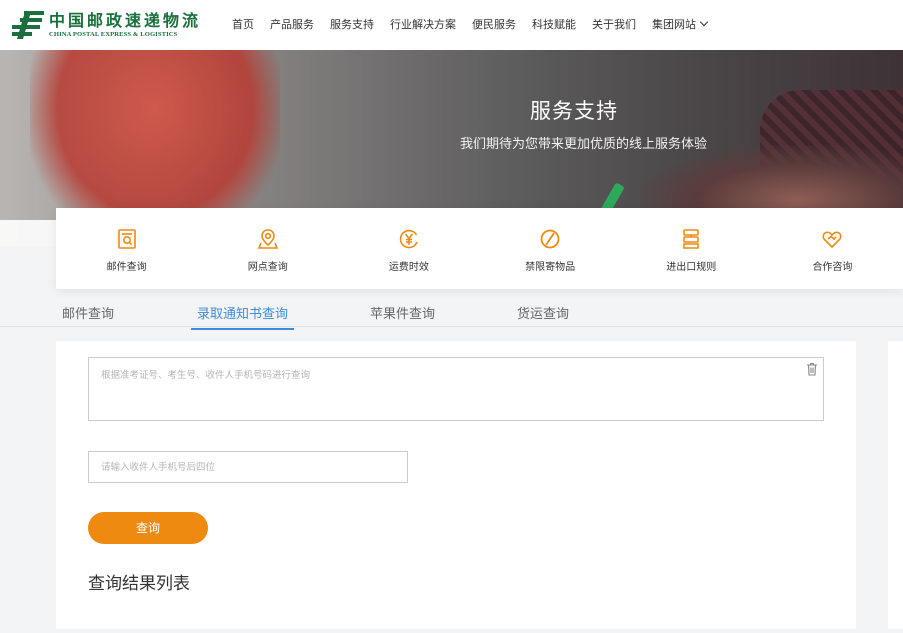  Describe the element at coordinates (267, 239) in the screenshot. I see `location-pin-icon` at that location.